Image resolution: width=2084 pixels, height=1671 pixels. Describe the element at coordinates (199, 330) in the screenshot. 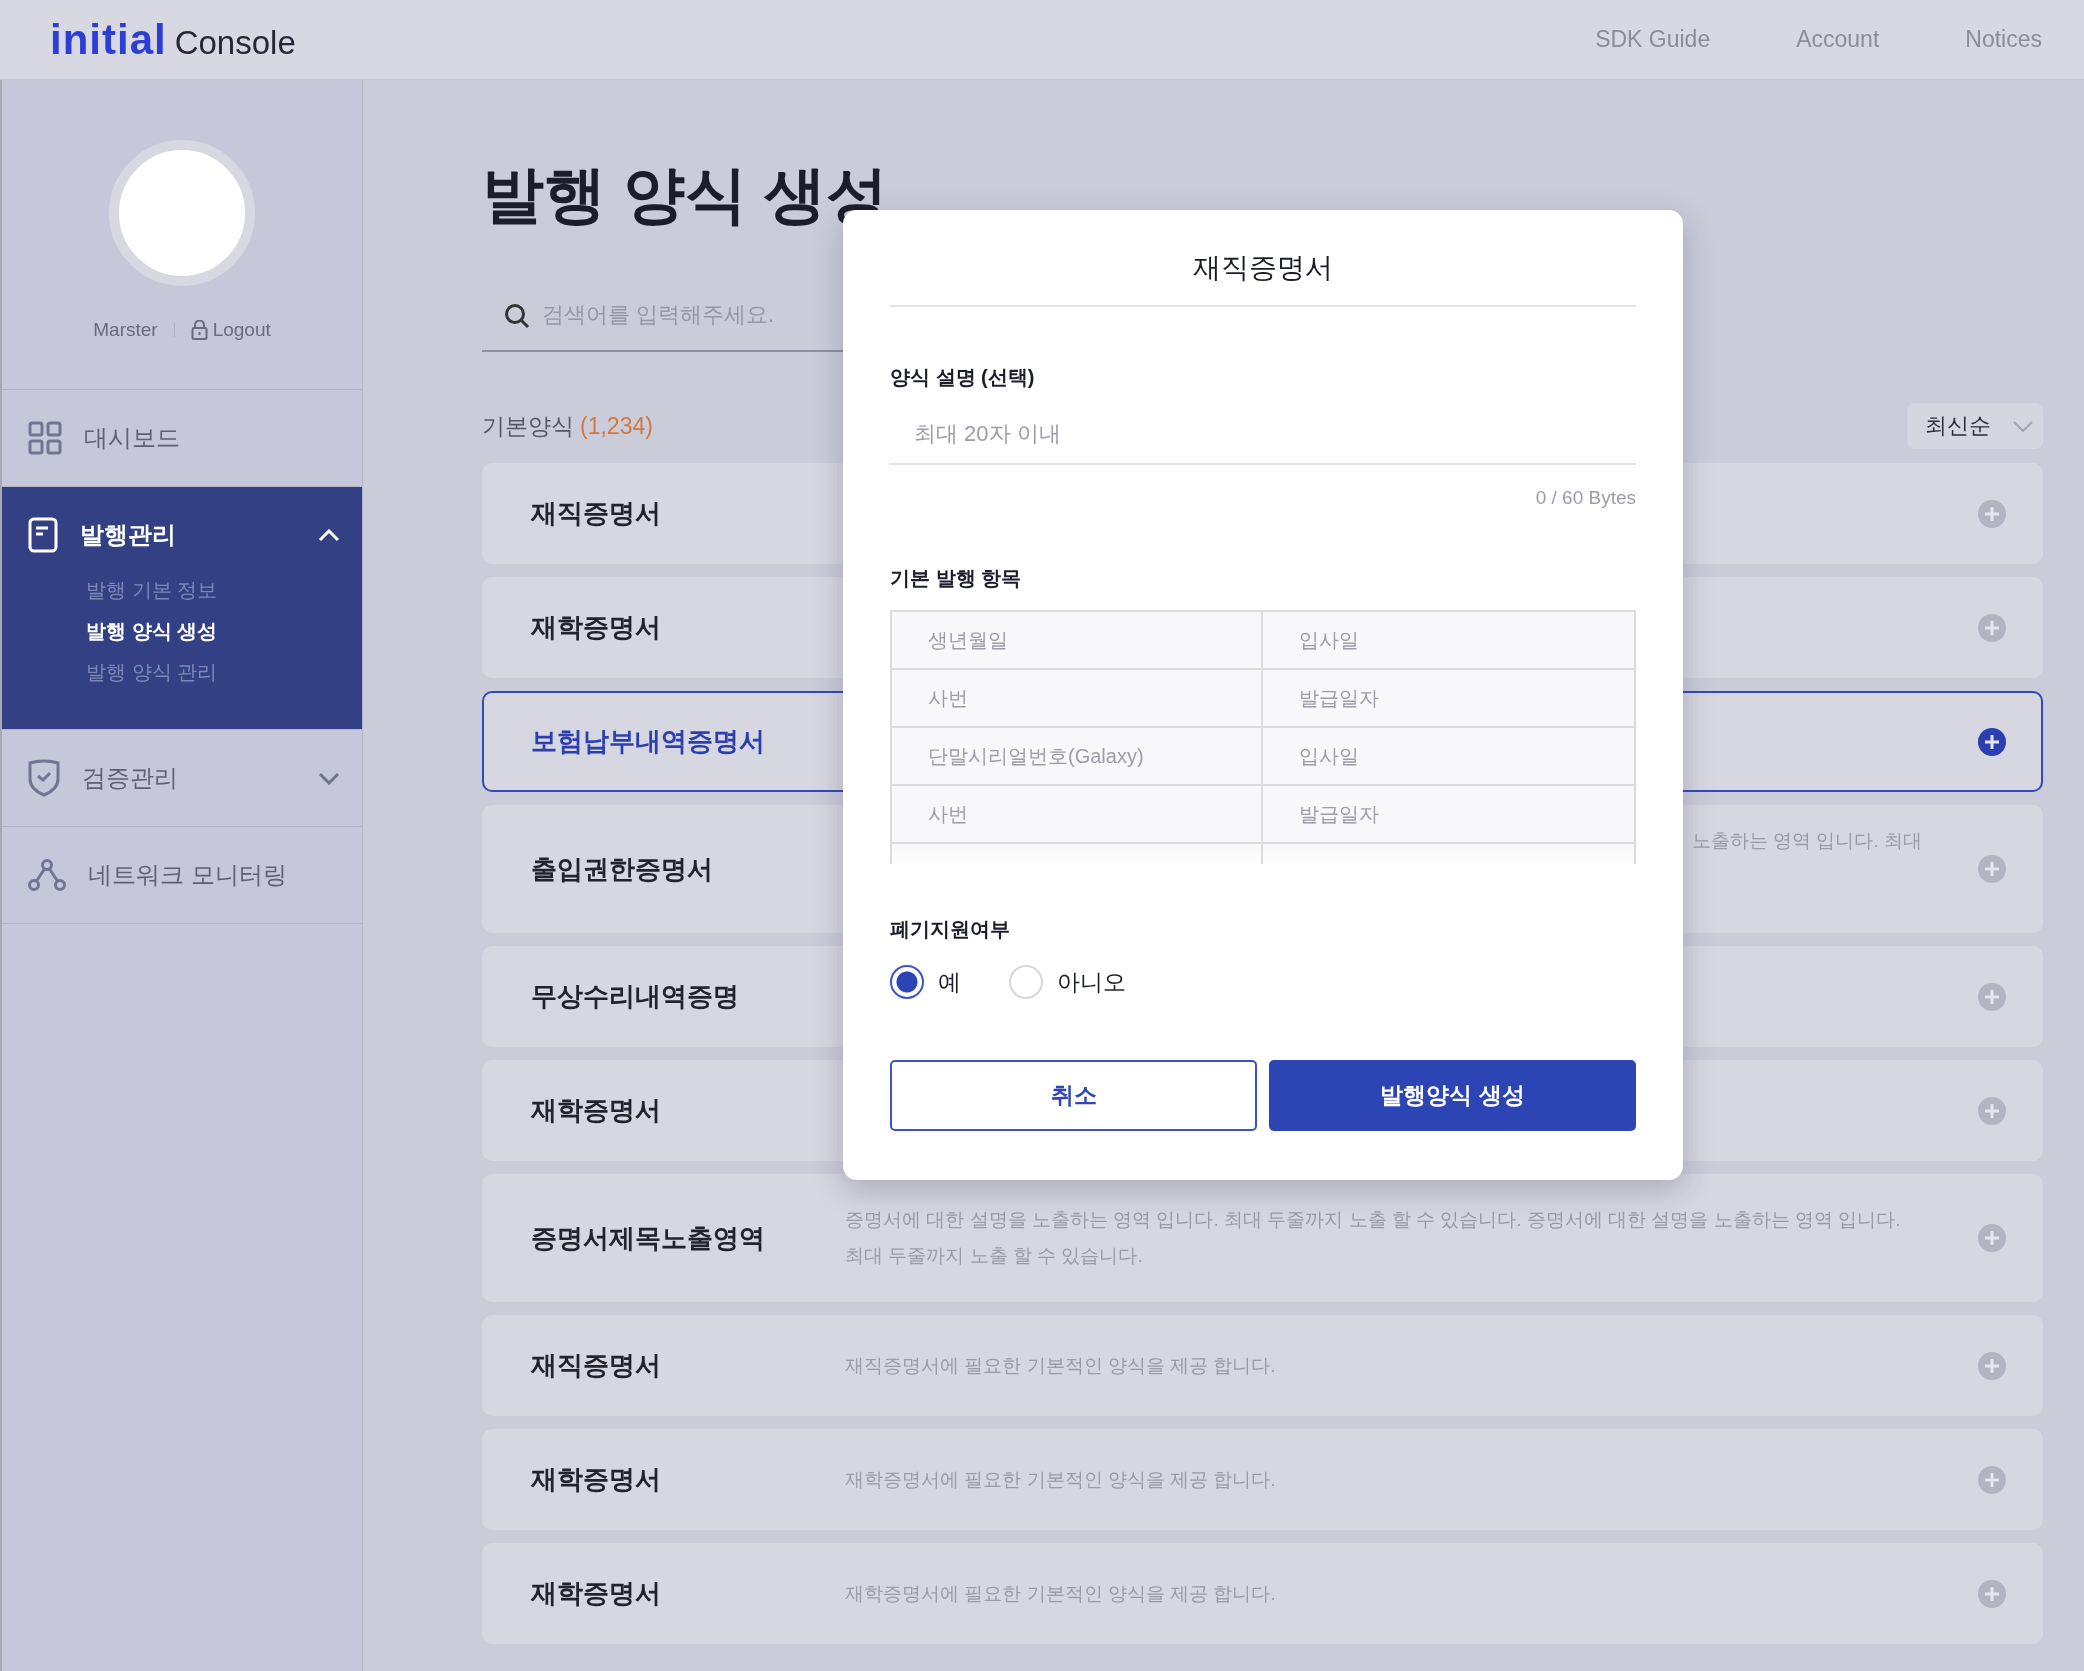

I see `lock-icon` at that location.